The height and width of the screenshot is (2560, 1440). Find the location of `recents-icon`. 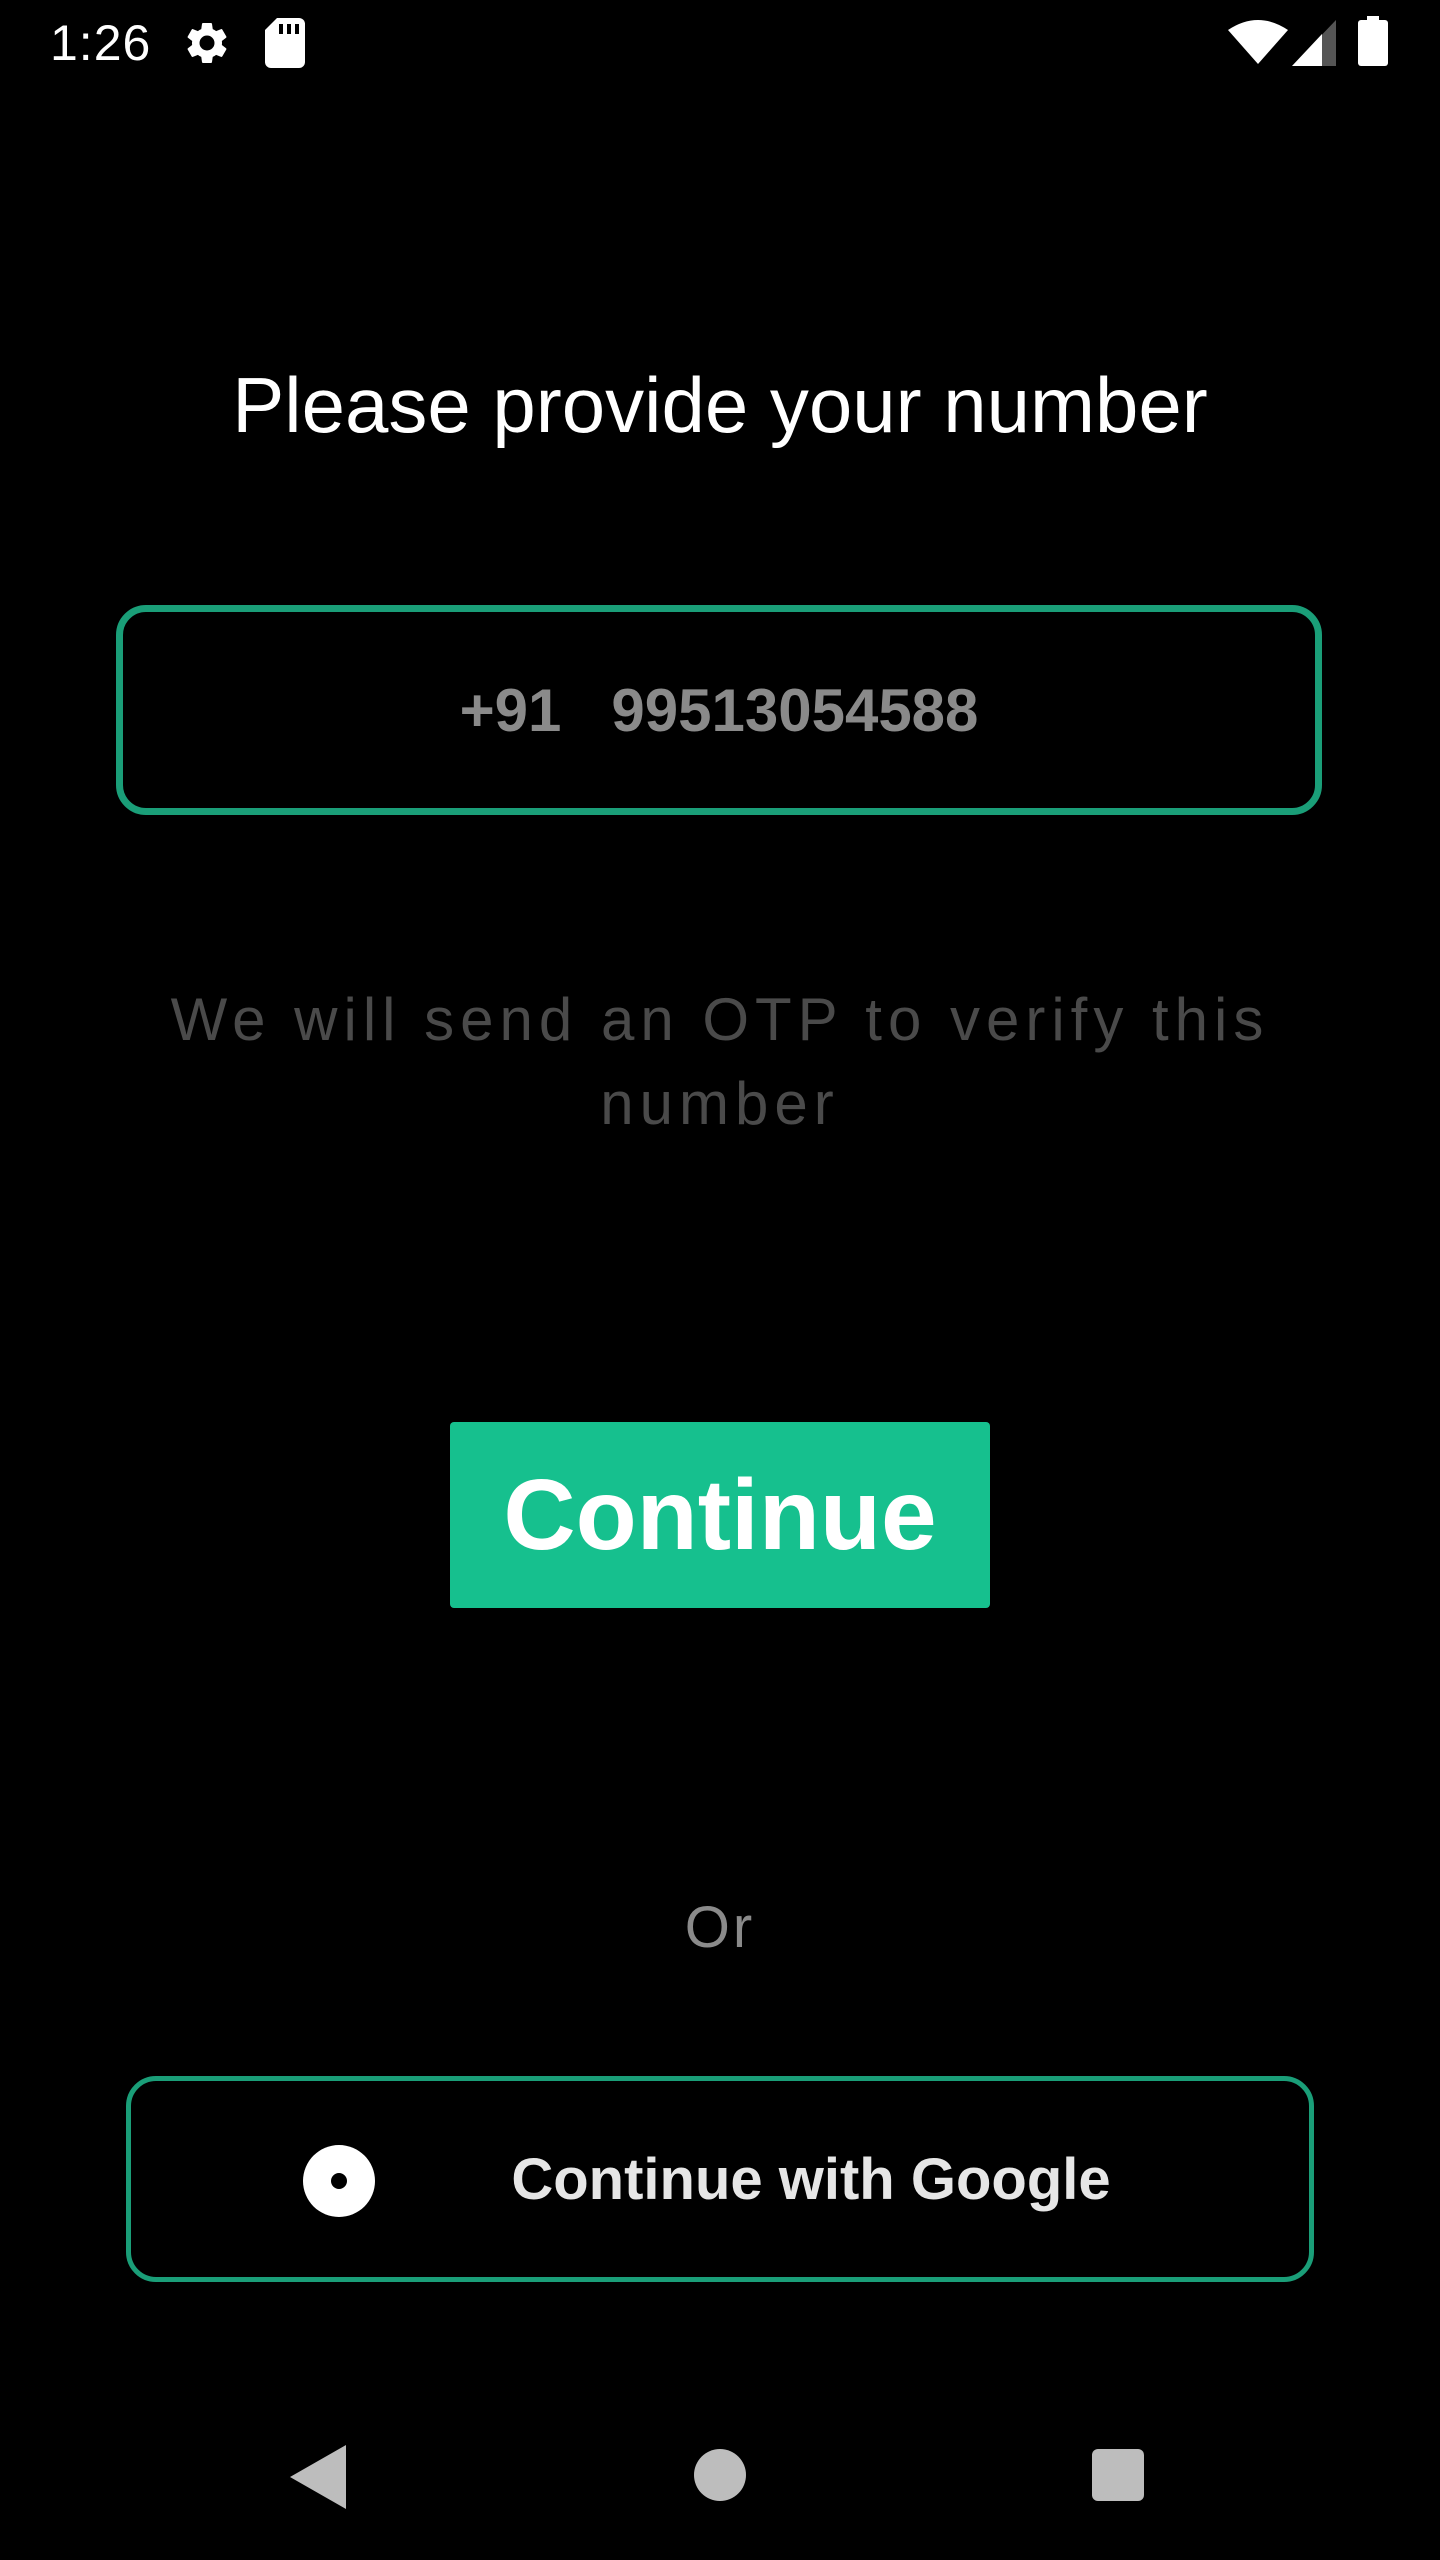

recents-icon is located at coordinates (1118, 2475).